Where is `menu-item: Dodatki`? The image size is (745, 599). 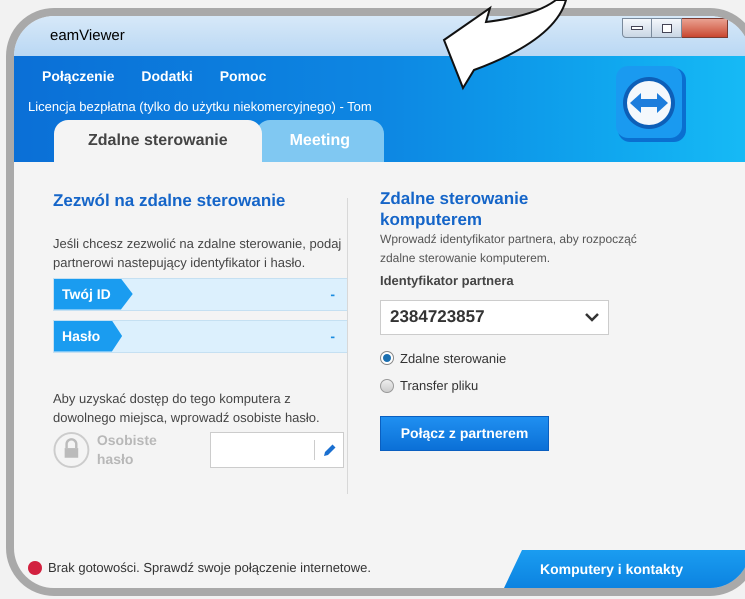
menu-item: Dodatki is located at coordinates (167, 76).